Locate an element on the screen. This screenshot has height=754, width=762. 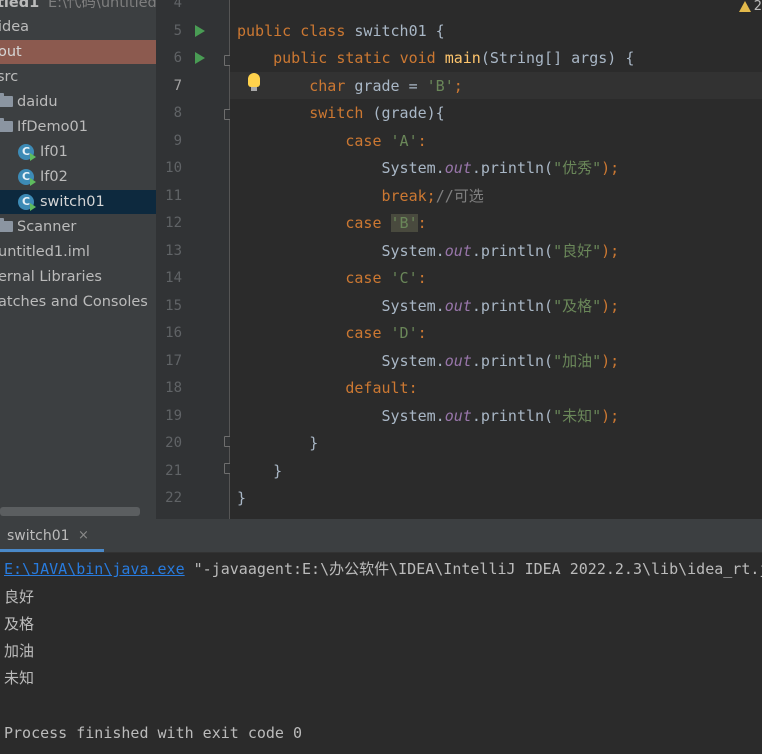
line-number: 17 is located at coordinates (173, 361).